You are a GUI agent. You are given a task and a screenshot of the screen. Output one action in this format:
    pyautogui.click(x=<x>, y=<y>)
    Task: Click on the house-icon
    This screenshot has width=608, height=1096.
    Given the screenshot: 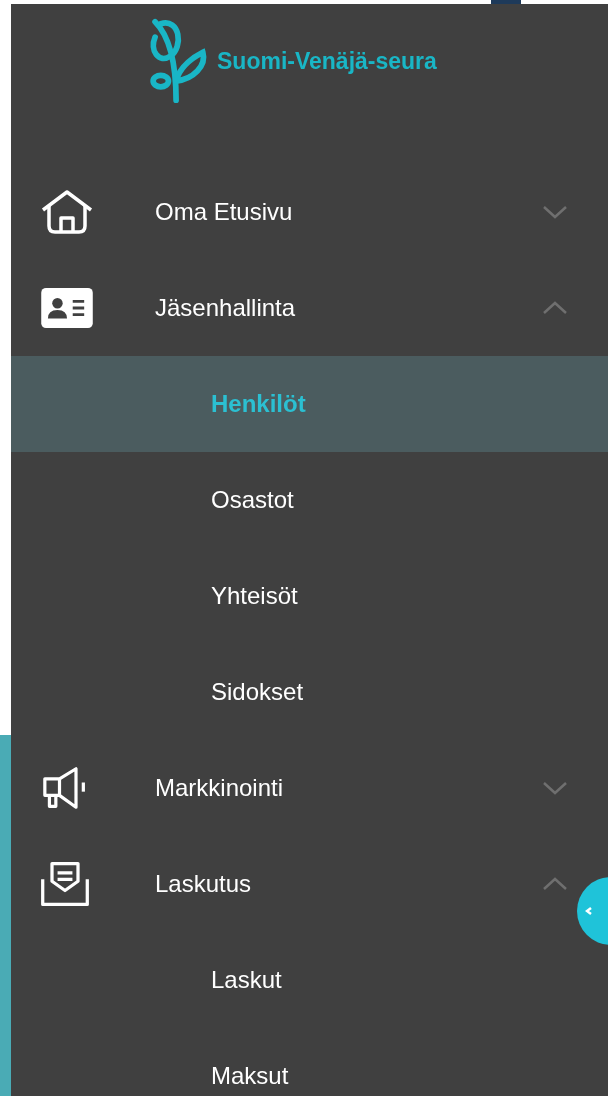 What is the action you would take?
    pyautogui.click(x=67, y=212)
    